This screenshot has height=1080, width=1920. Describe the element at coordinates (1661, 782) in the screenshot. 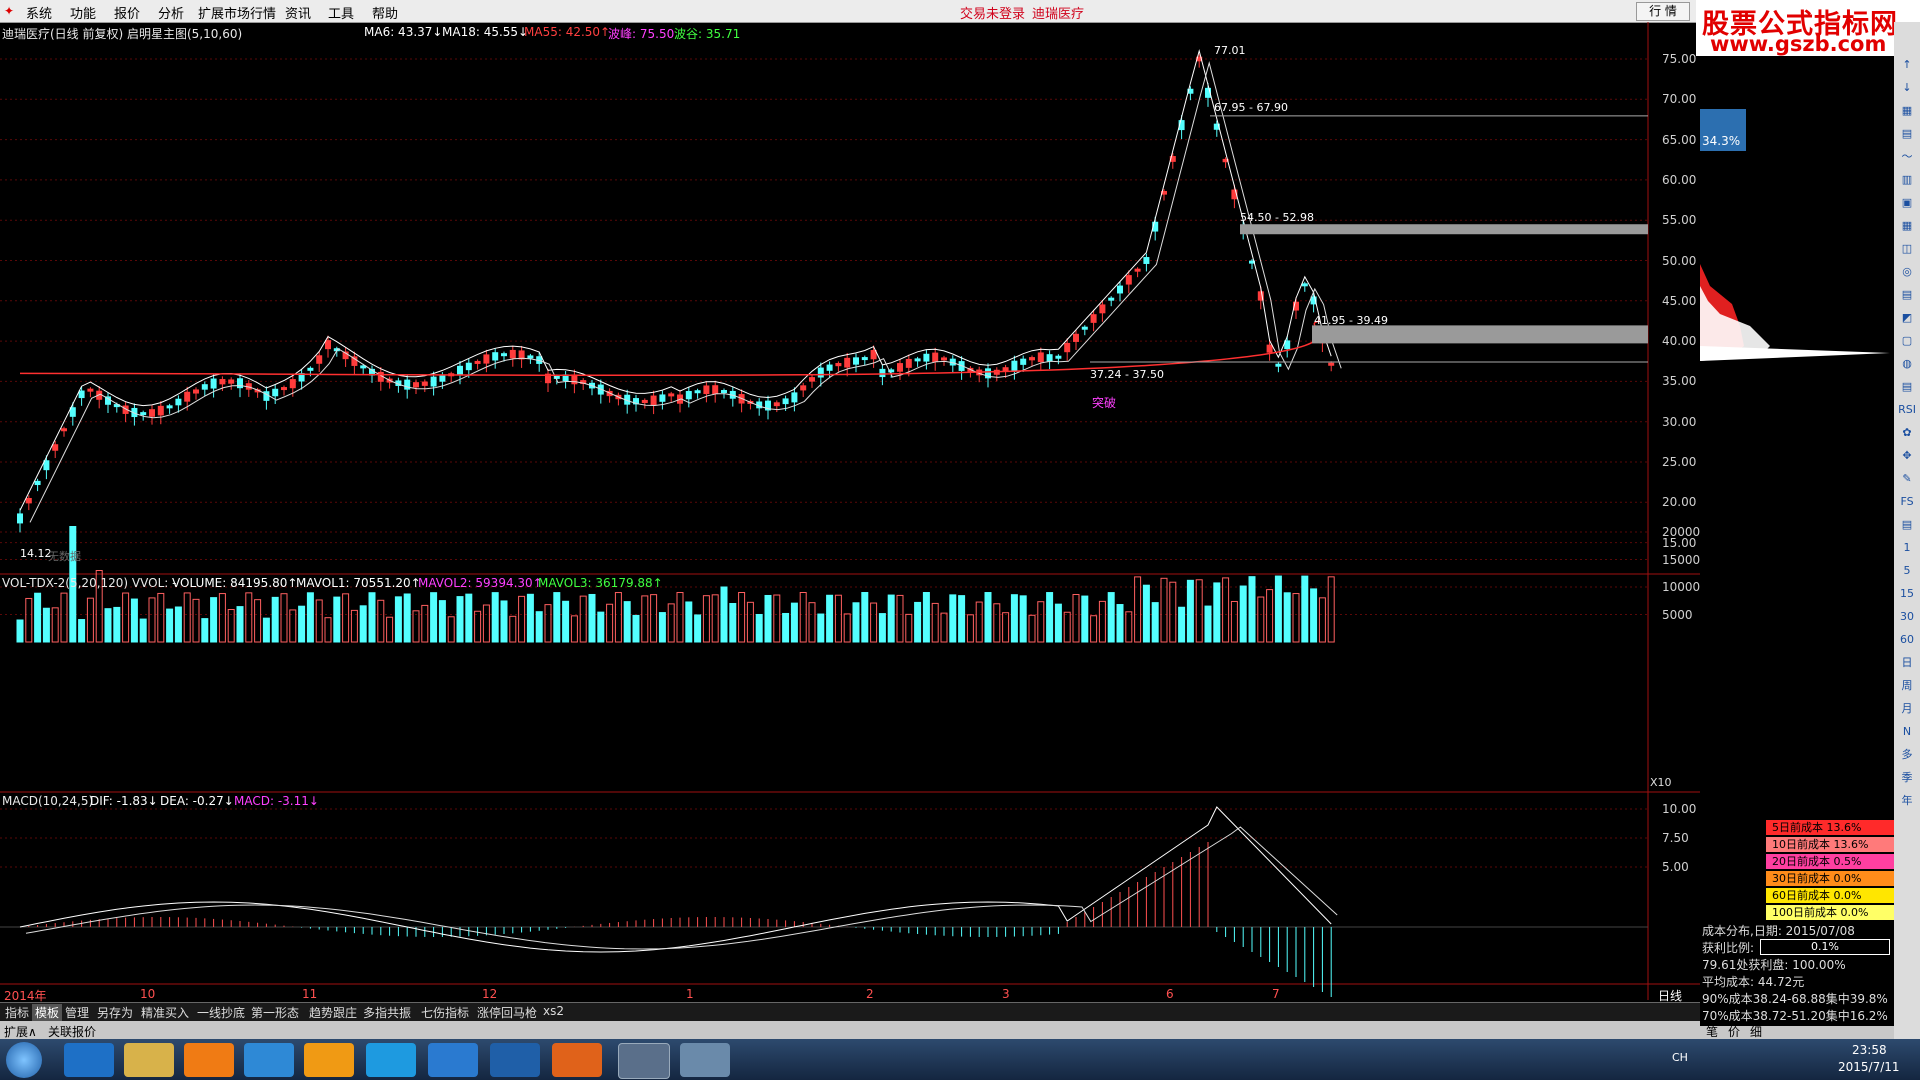

I see `vol-unit: X10` at that location.